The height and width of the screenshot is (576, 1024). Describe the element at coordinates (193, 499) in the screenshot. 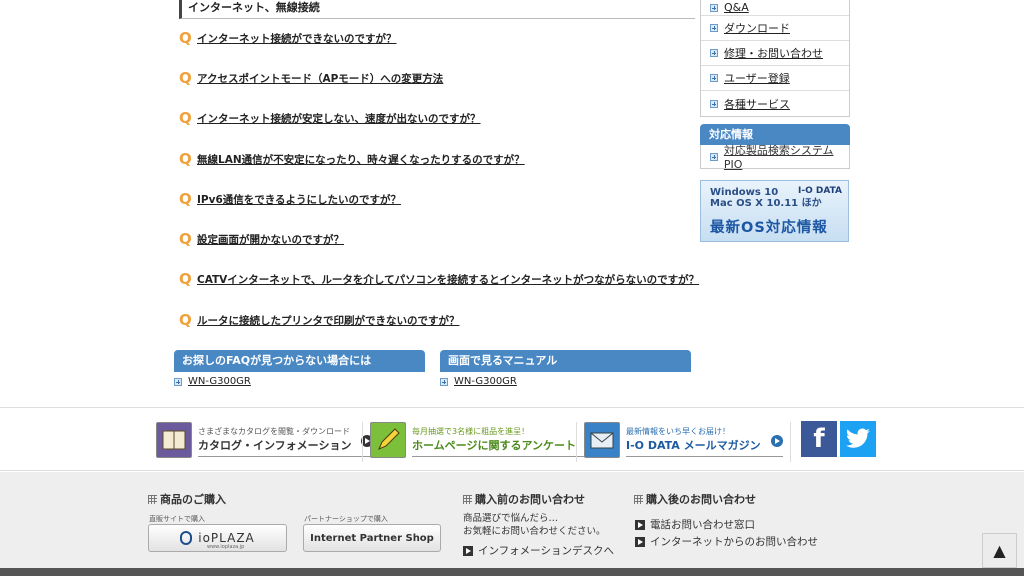

I see `footer-products-title-text: 商品のご購入` at that location.